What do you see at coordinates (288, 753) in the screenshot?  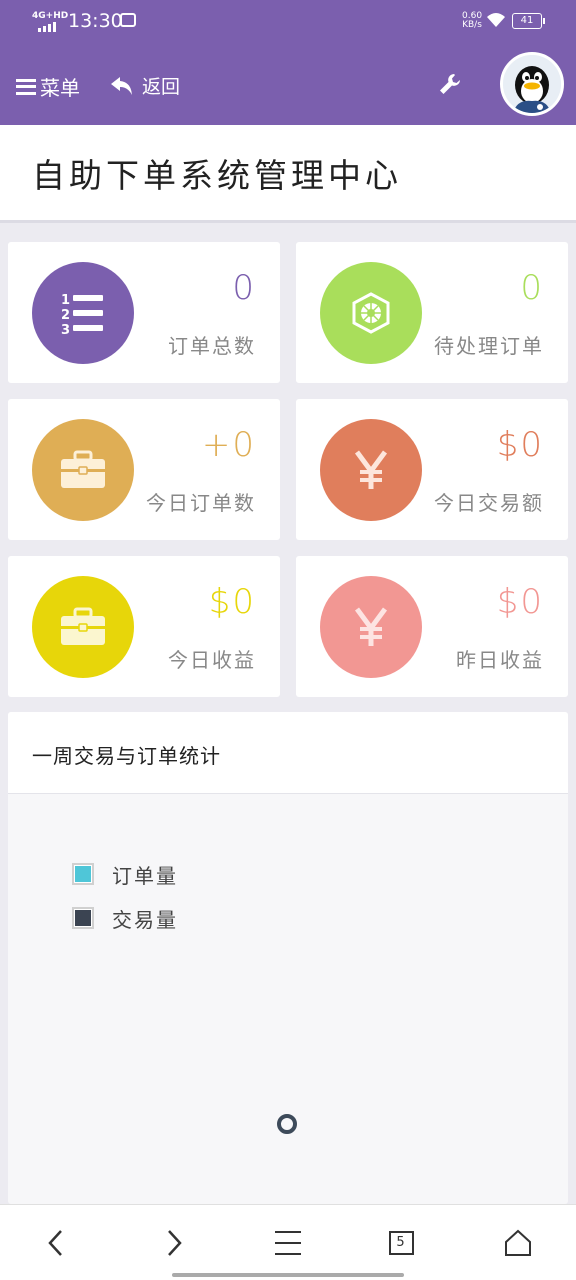 I see `panel-header: 一周交易与订单统计` at bounding box center [288, 753].